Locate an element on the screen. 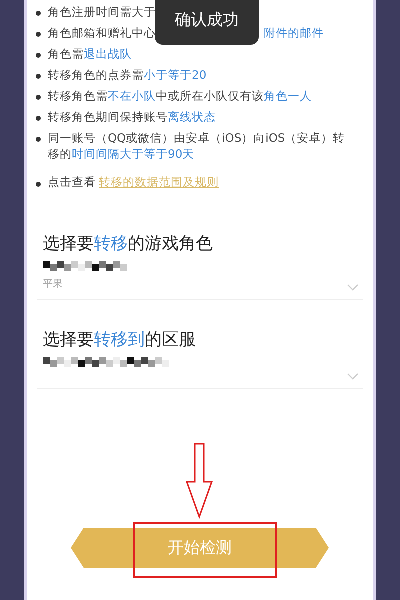 The image size is (400, 600). rule-text: 点击查看 is located at coordinates (72, 182).